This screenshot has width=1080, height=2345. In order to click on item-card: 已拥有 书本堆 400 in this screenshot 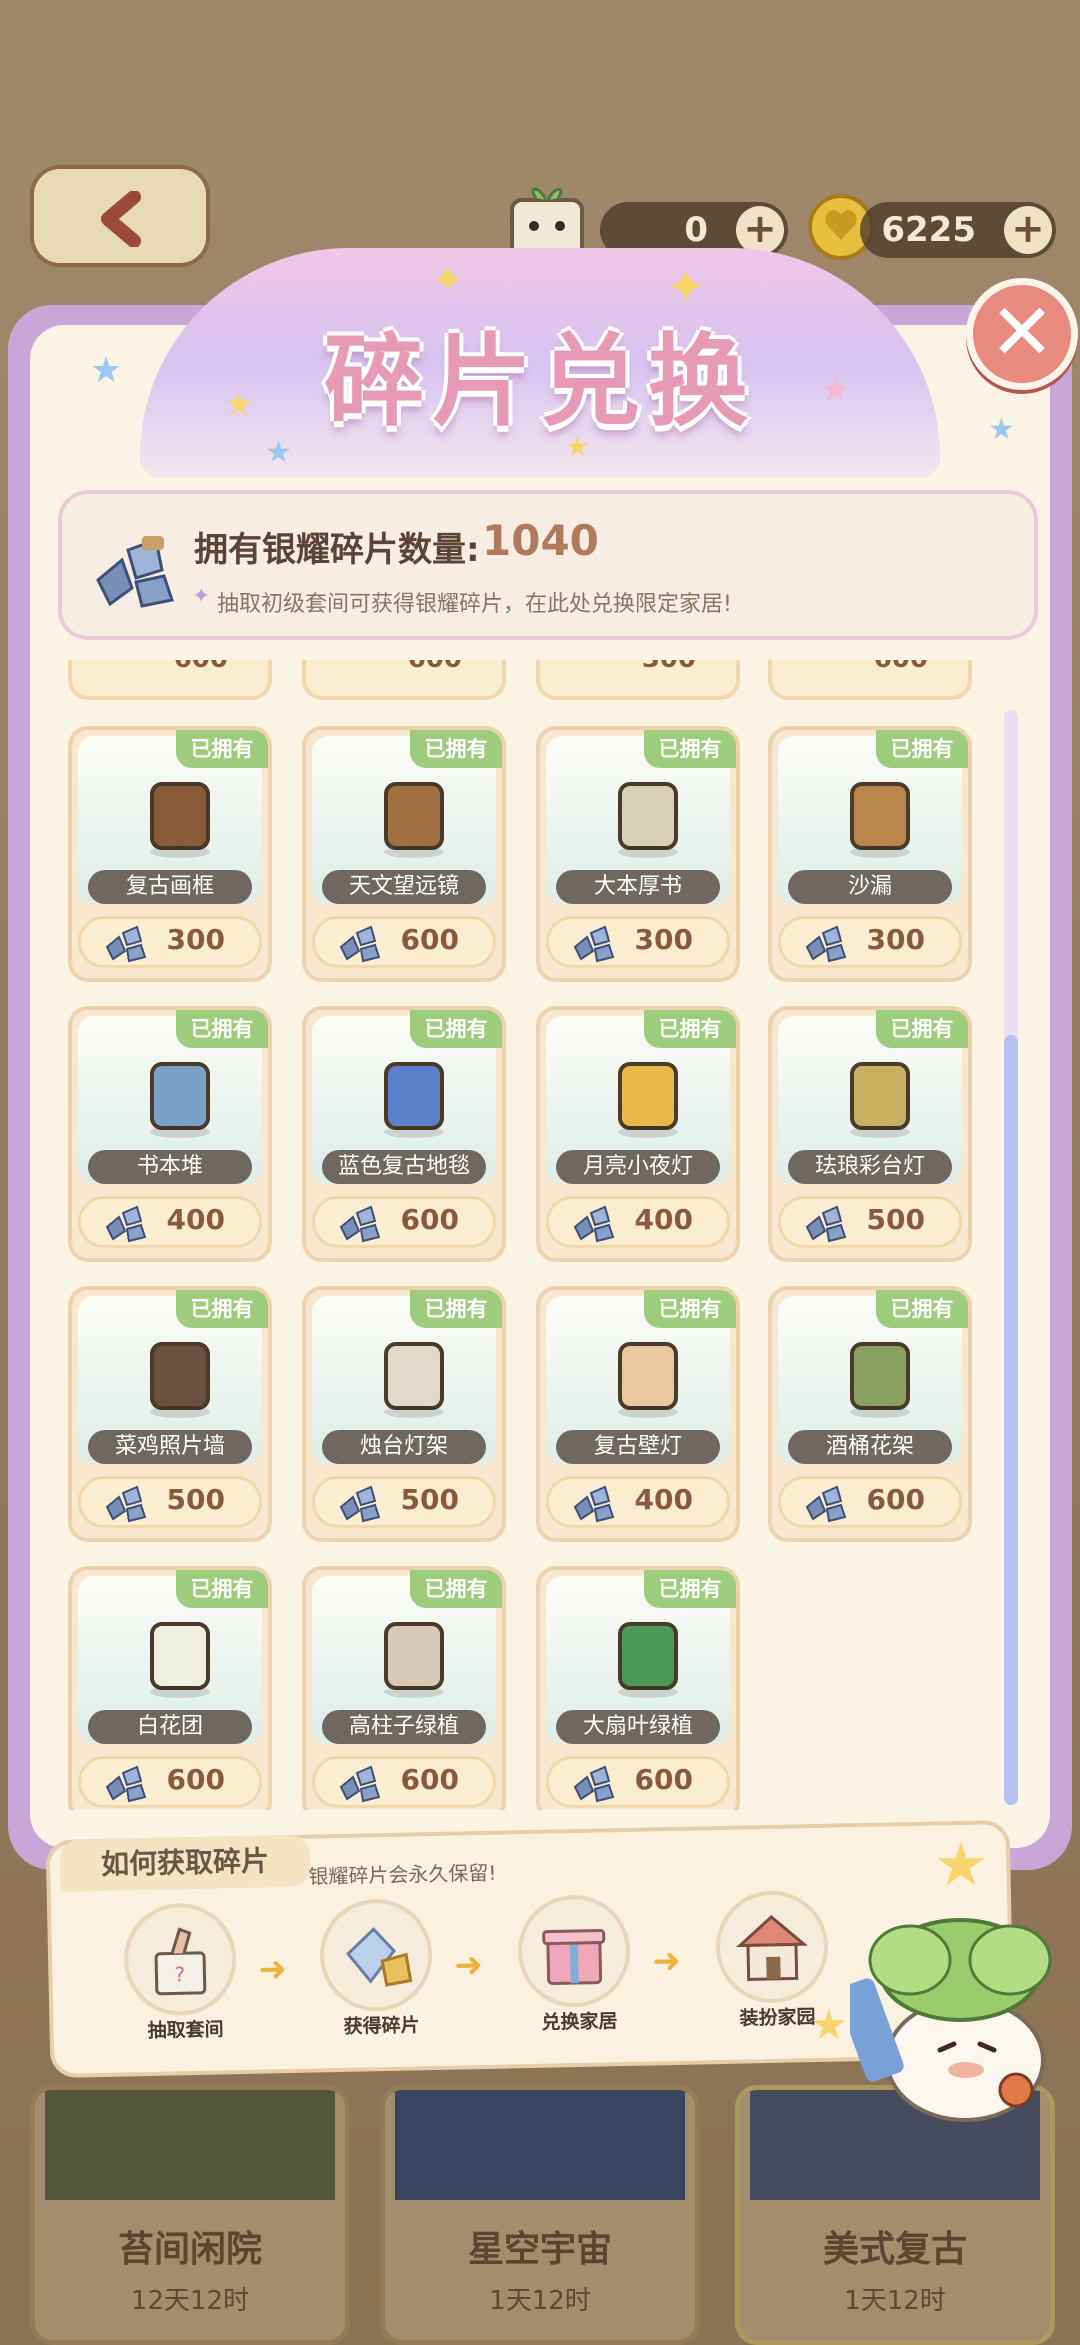, I will do `click(170, 1134)`.